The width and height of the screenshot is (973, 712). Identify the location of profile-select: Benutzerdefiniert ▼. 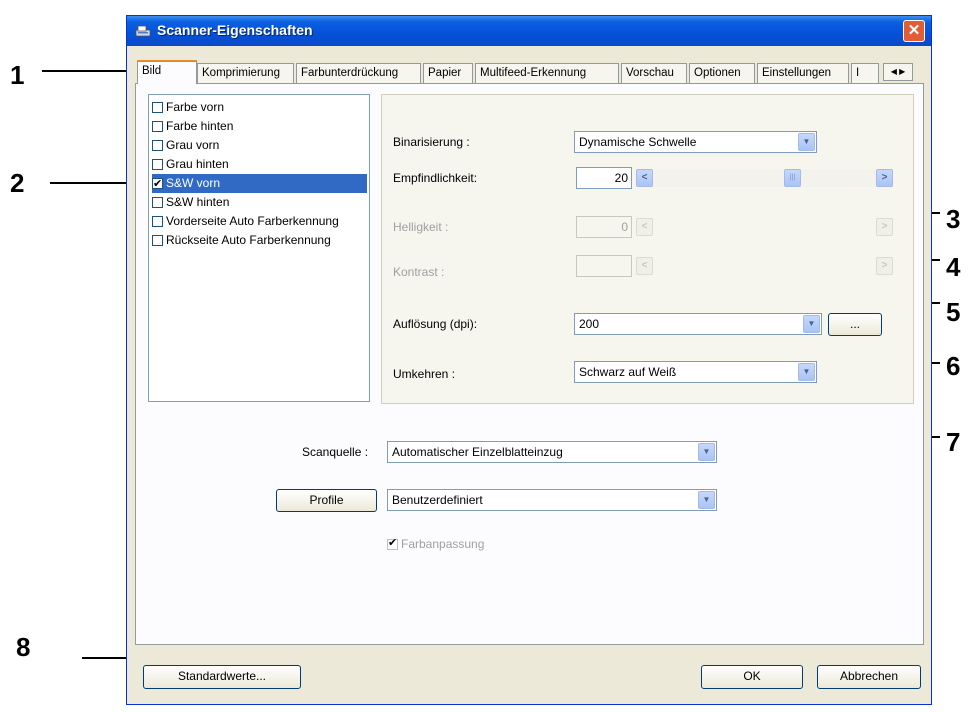
(552, 500).